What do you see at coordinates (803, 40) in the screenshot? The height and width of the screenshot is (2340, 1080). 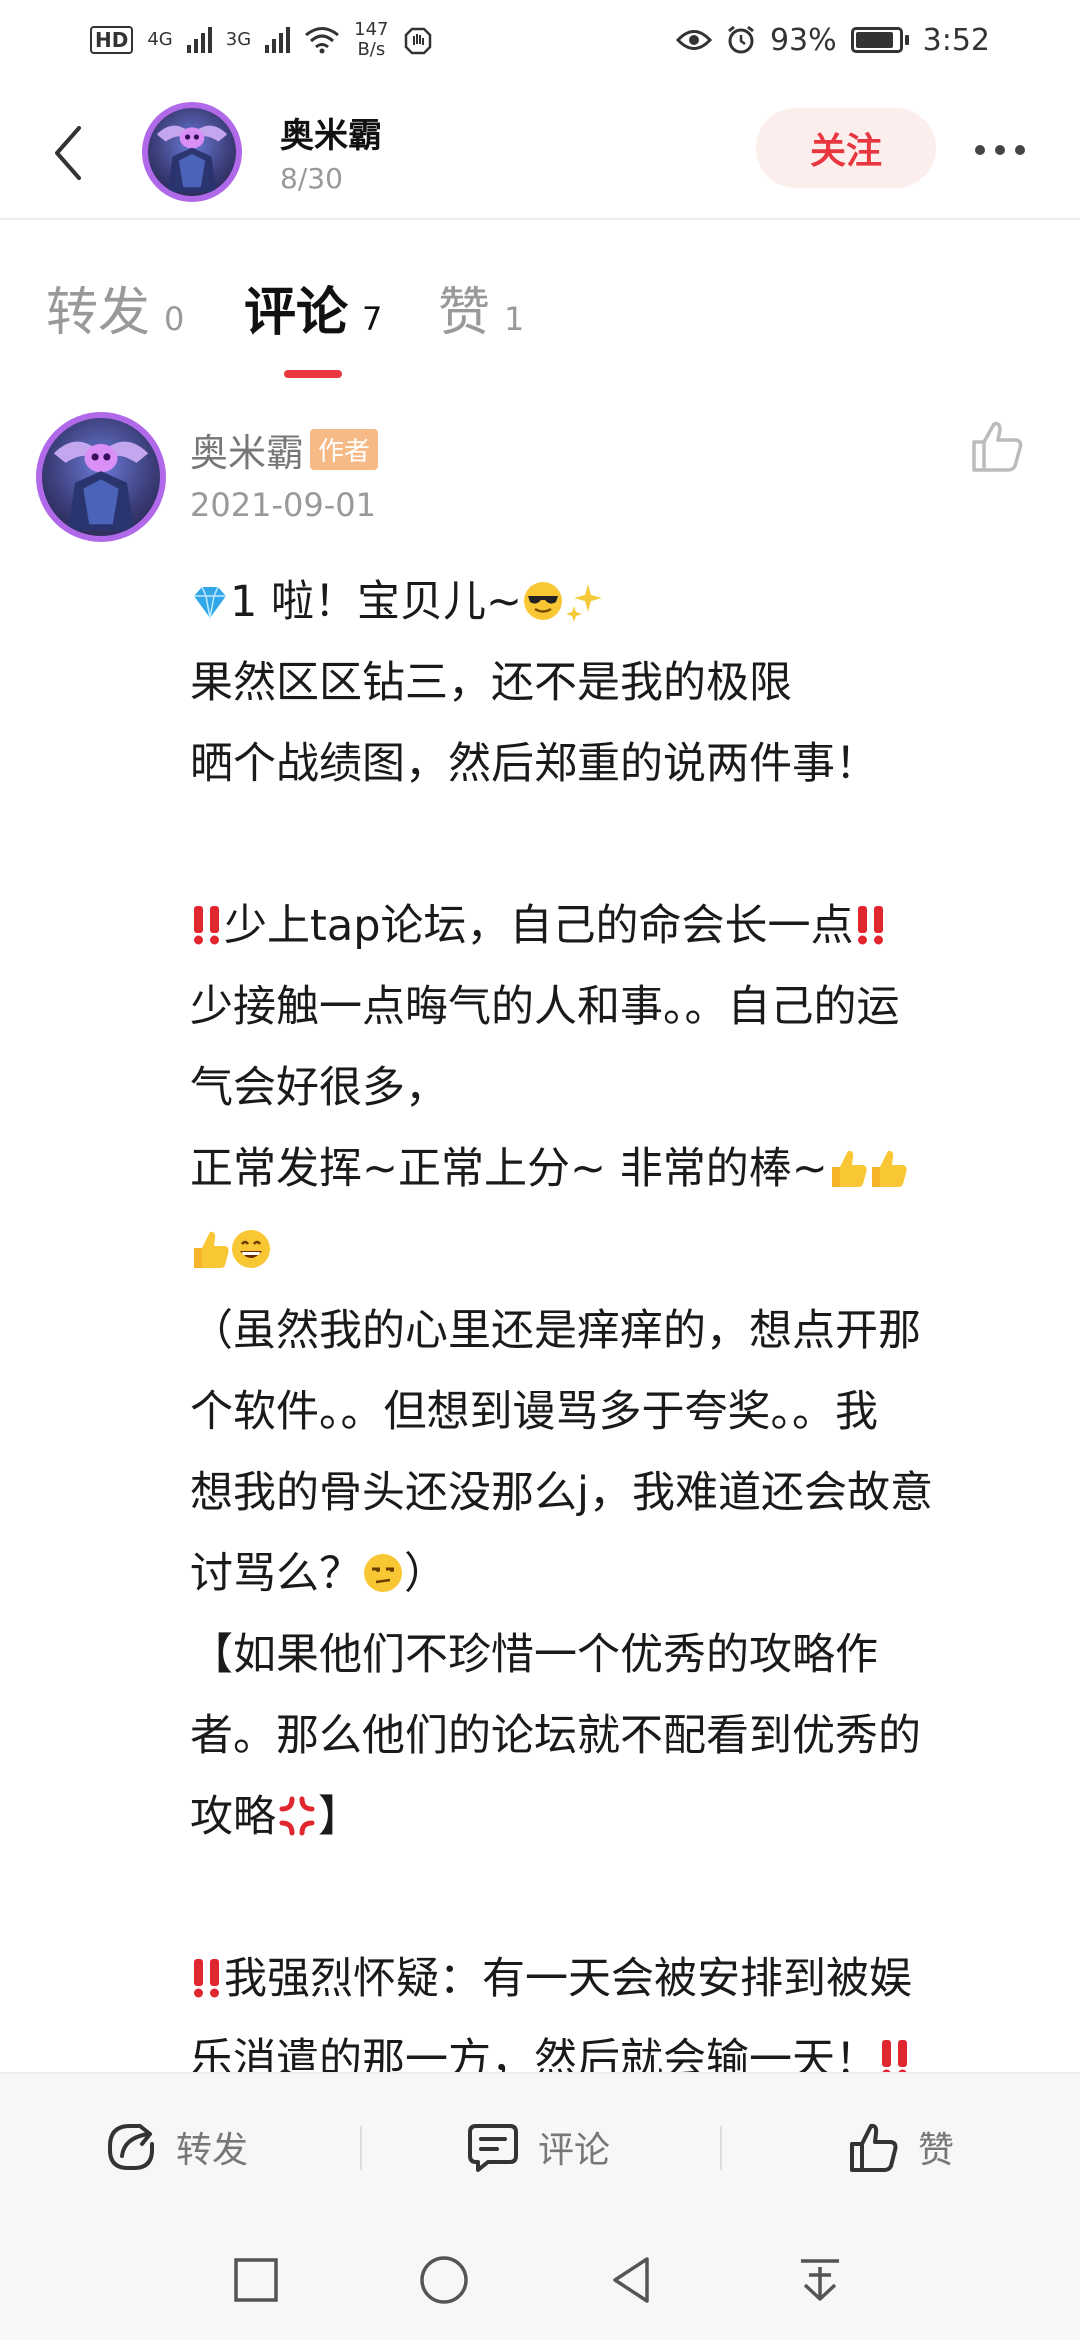 I see `battery-percent: 93%` at bounding box center [803, 40].